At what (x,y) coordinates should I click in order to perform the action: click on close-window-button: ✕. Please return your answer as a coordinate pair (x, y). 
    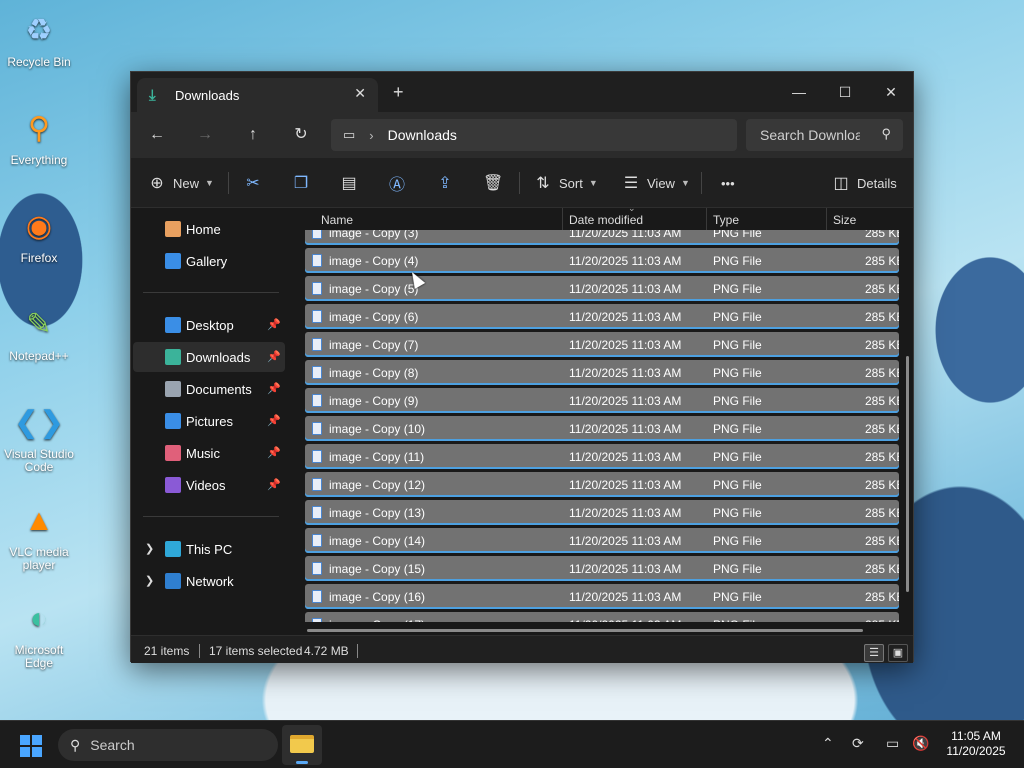
    Looking at the image, I should click on (891, 92).